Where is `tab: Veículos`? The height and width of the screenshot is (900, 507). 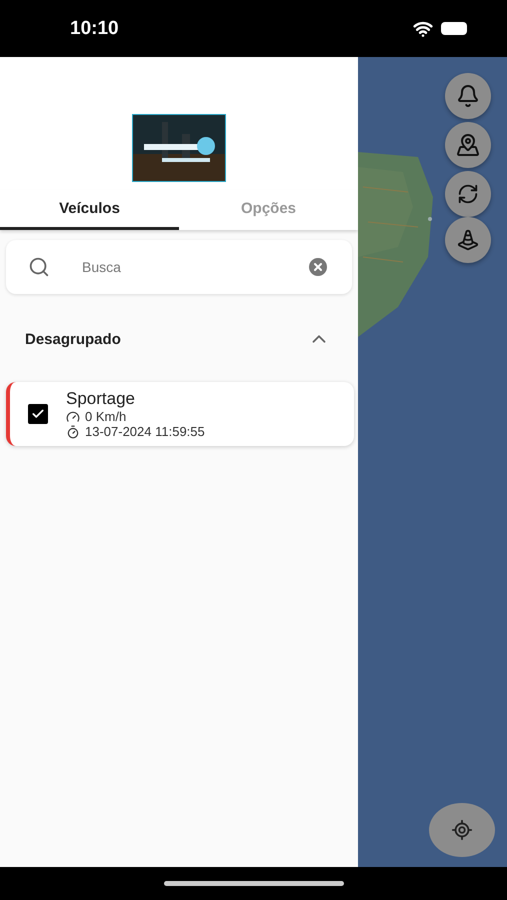 tab: Veículos is located at coordinates (89, 210).